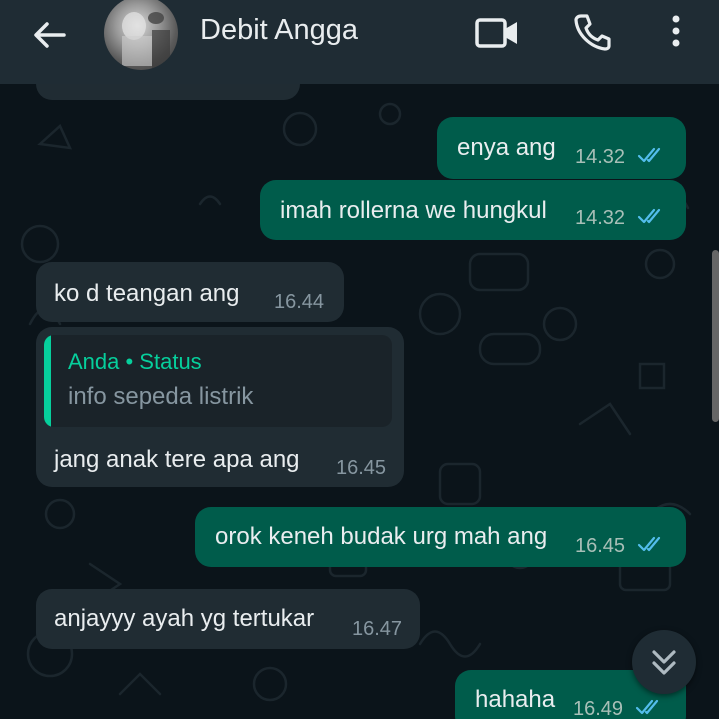 This screenshot has height=719, width=719. I want to click on message-text: hahaha, so click(515, 699).